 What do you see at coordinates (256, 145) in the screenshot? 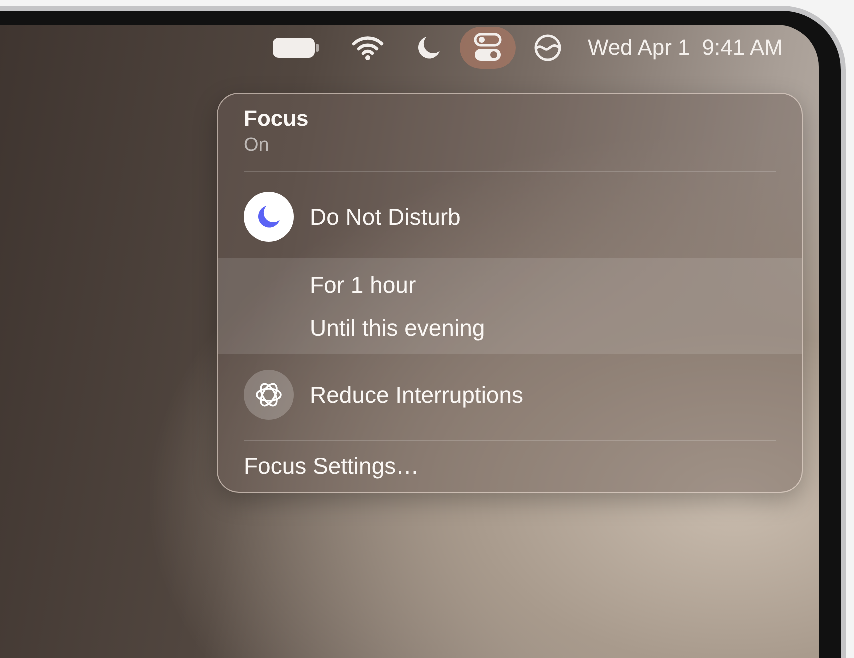
I see `focus-status: On` at bounding box center [256, 145].